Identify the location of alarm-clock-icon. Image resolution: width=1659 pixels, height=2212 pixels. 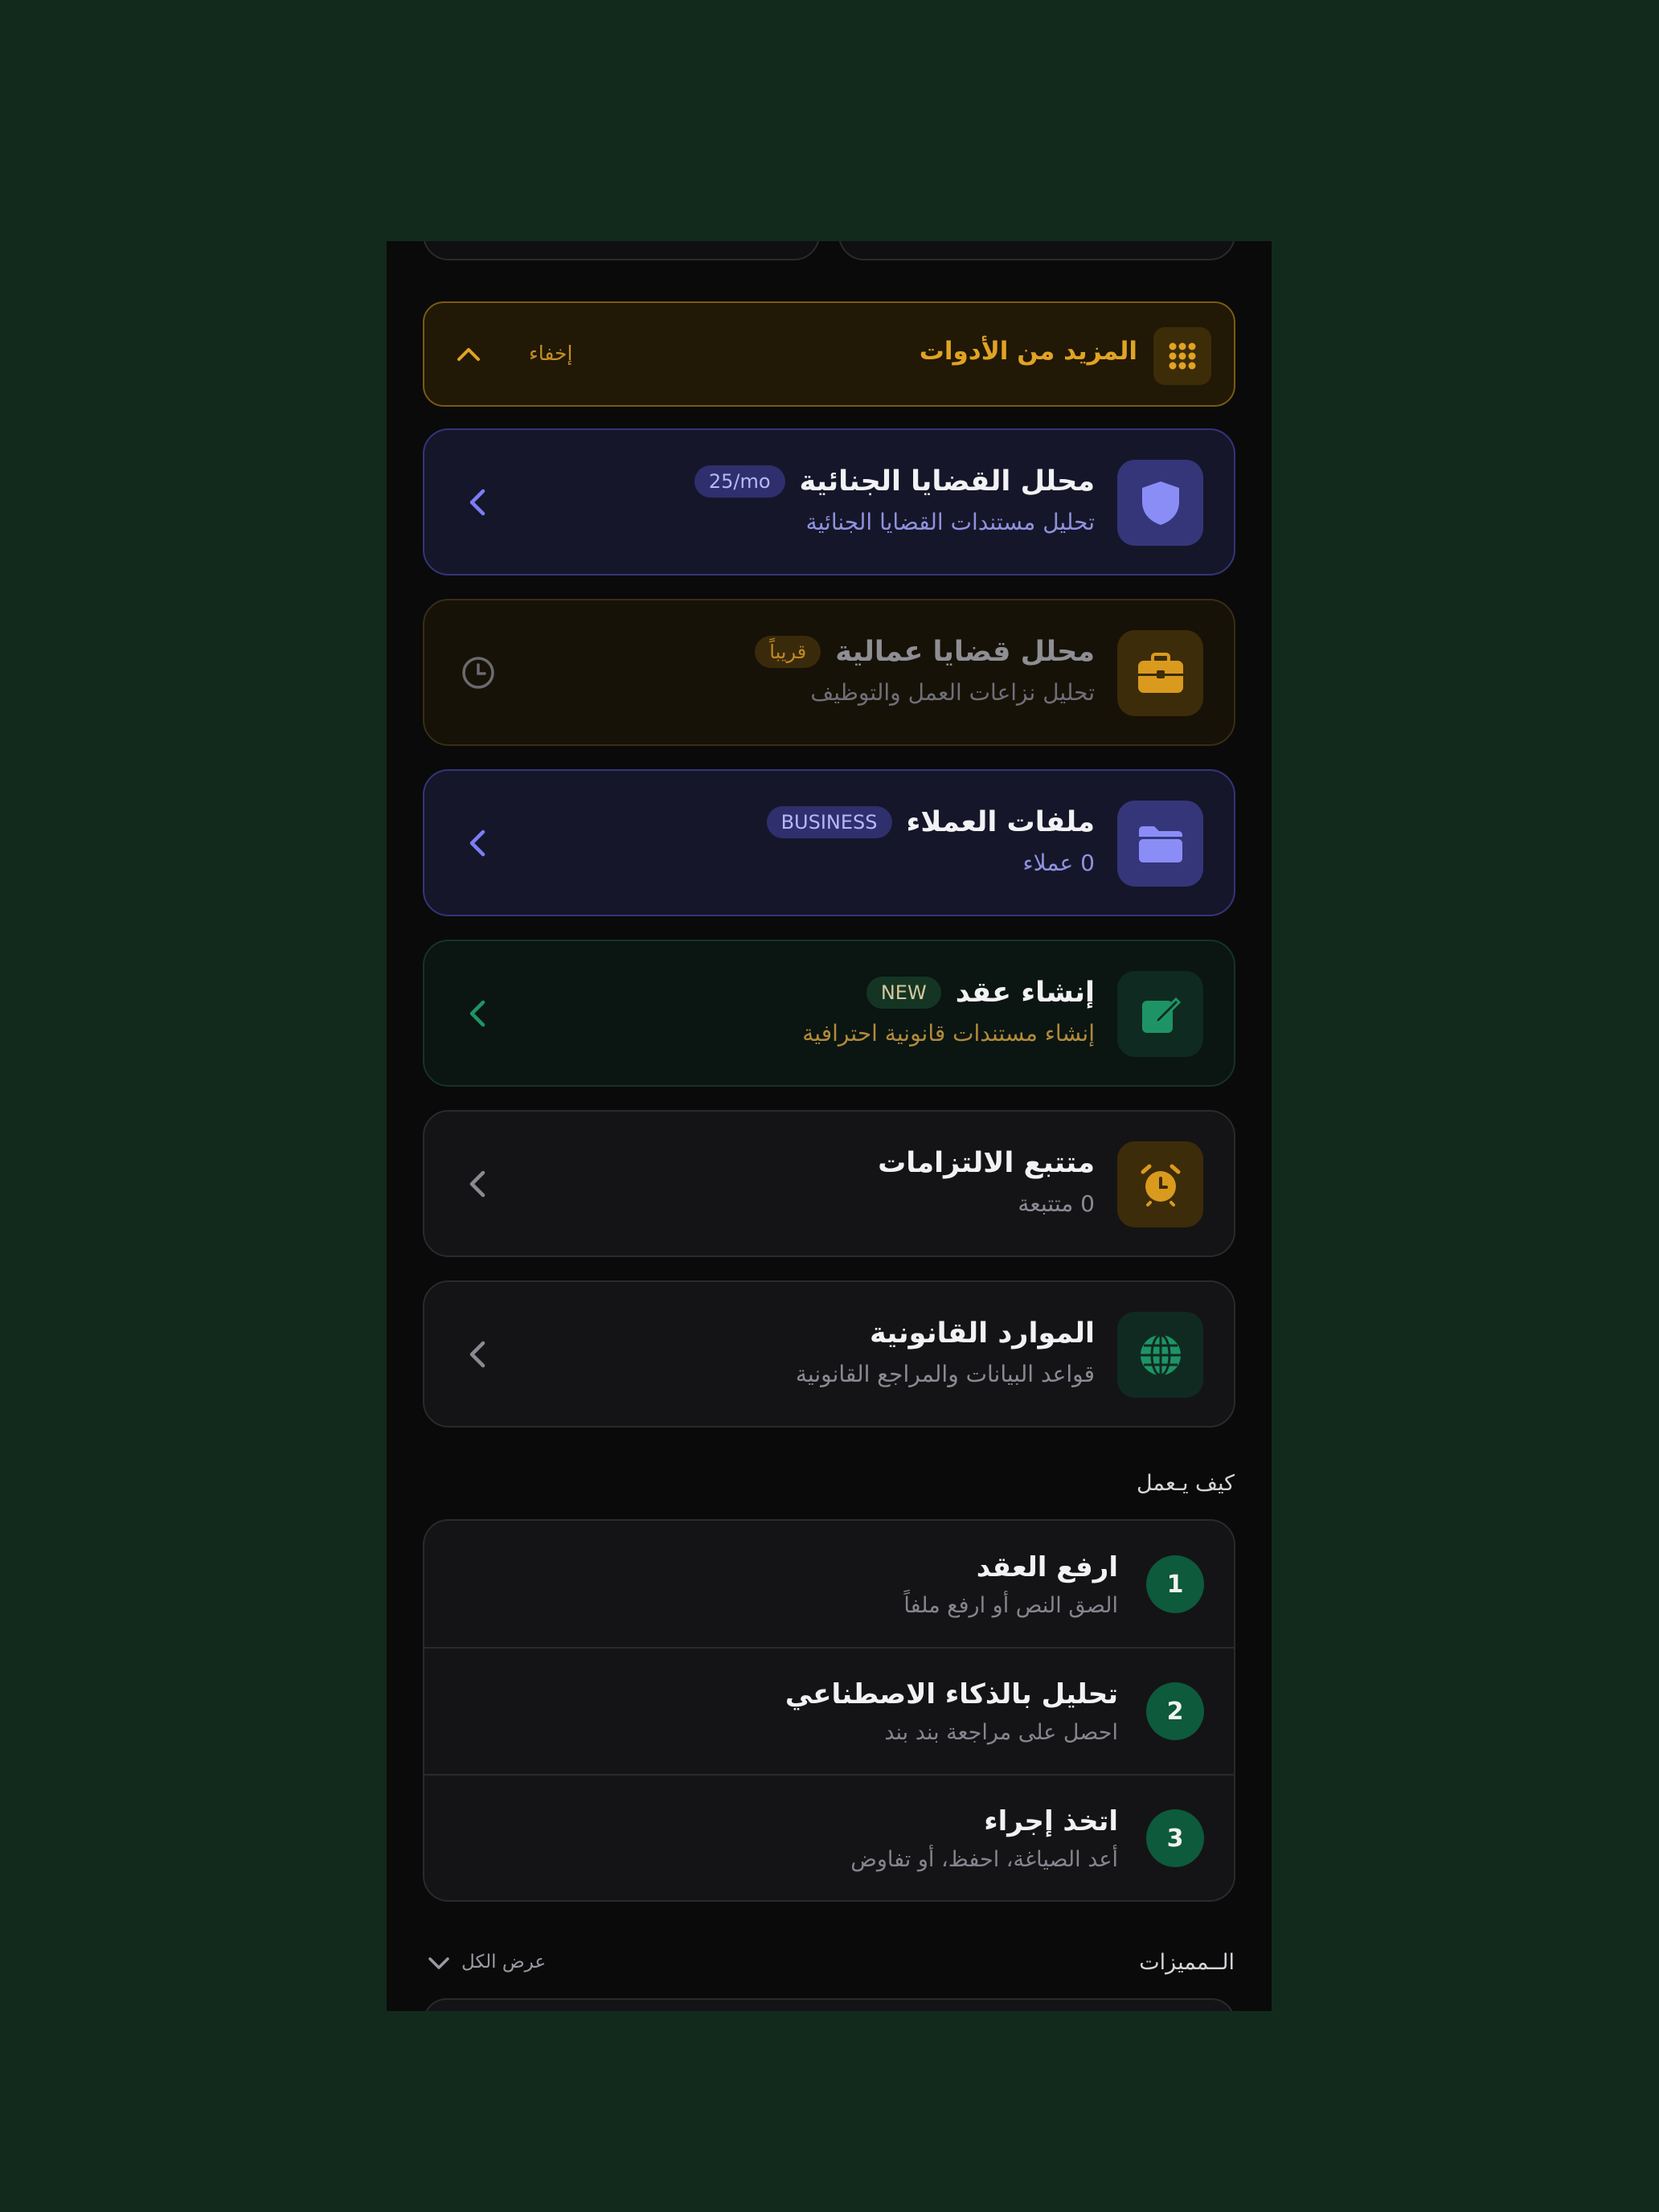
(1160, 1184).